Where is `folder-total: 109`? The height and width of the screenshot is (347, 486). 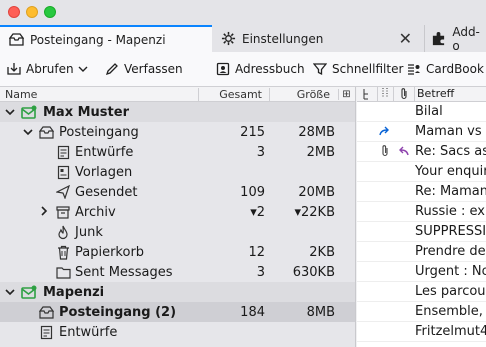 folder-total: 109 is located at coordinates (252, 192).